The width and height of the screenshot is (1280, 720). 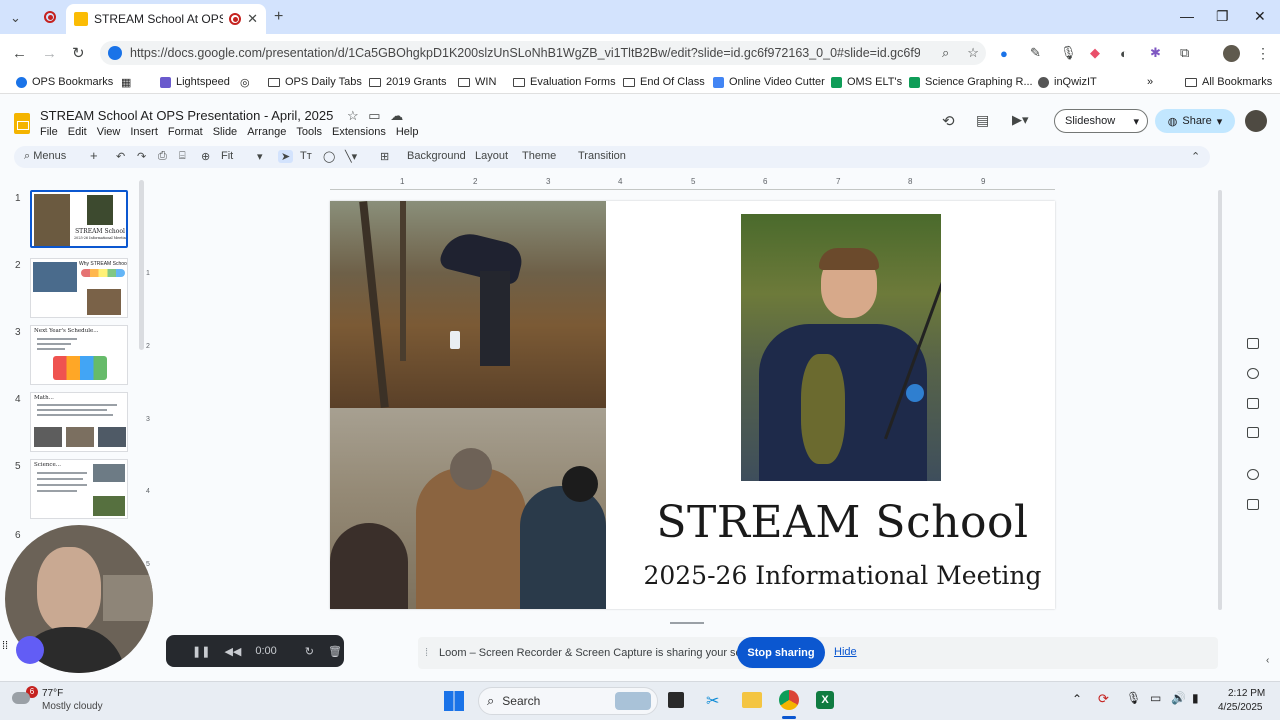 I want to click on bookmark-end-of-class: End Of Class, so click(x=664, y=82).